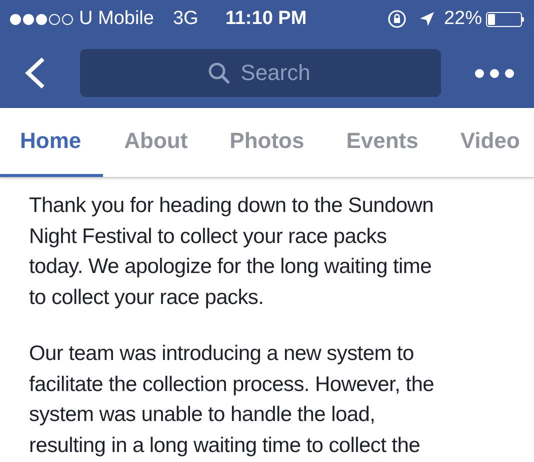 The width and height of the screenshot is (534, 462). What do you see at coordinates (486, 142) in the screenshot?
I see `tab: Video` at bounding box center [486, 142].